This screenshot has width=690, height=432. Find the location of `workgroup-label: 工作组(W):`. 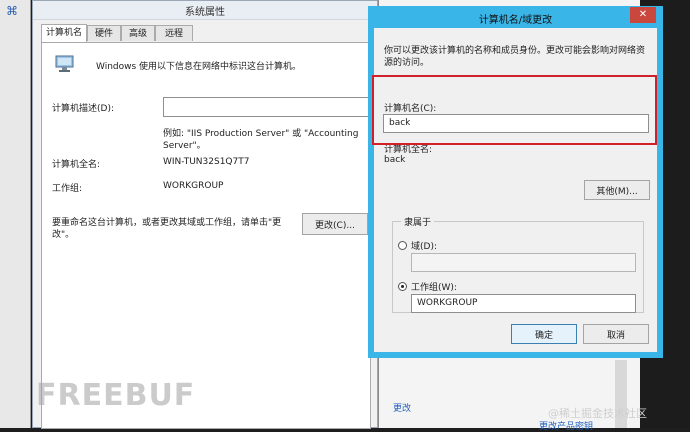

workgroup-label: 工作组(W): is located at coordinates (434, 288).